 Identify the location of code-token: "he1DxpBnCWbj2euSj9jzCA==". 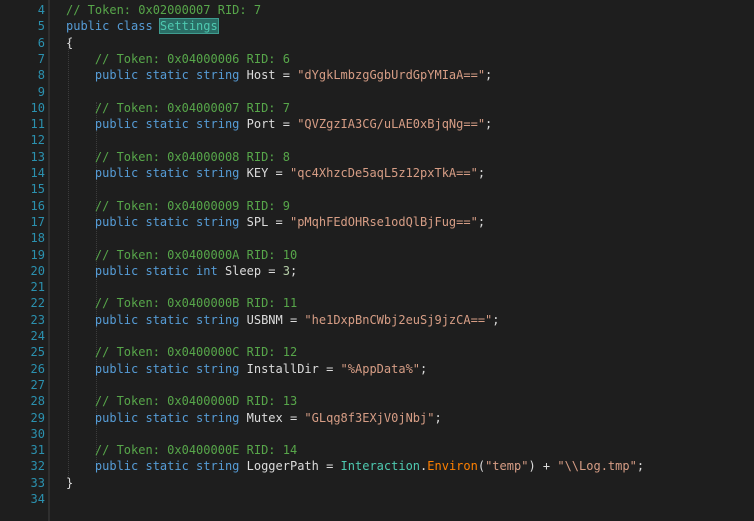
(398, 319).